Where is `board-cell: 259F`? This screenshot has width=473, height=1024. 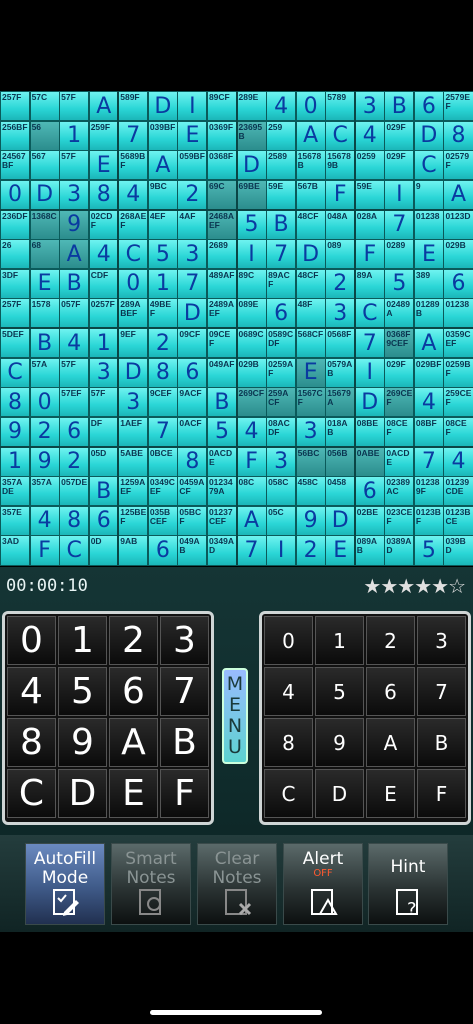
board-cell: 259F is located at coordinates (103, 135).